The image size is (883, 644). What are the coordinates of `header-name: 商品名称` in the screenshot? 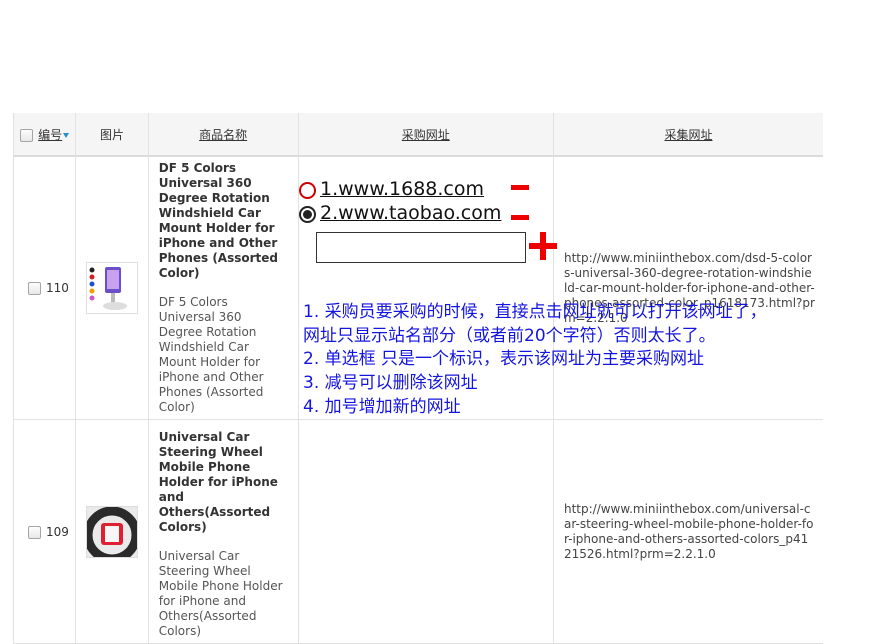 It's located at (223, 135).